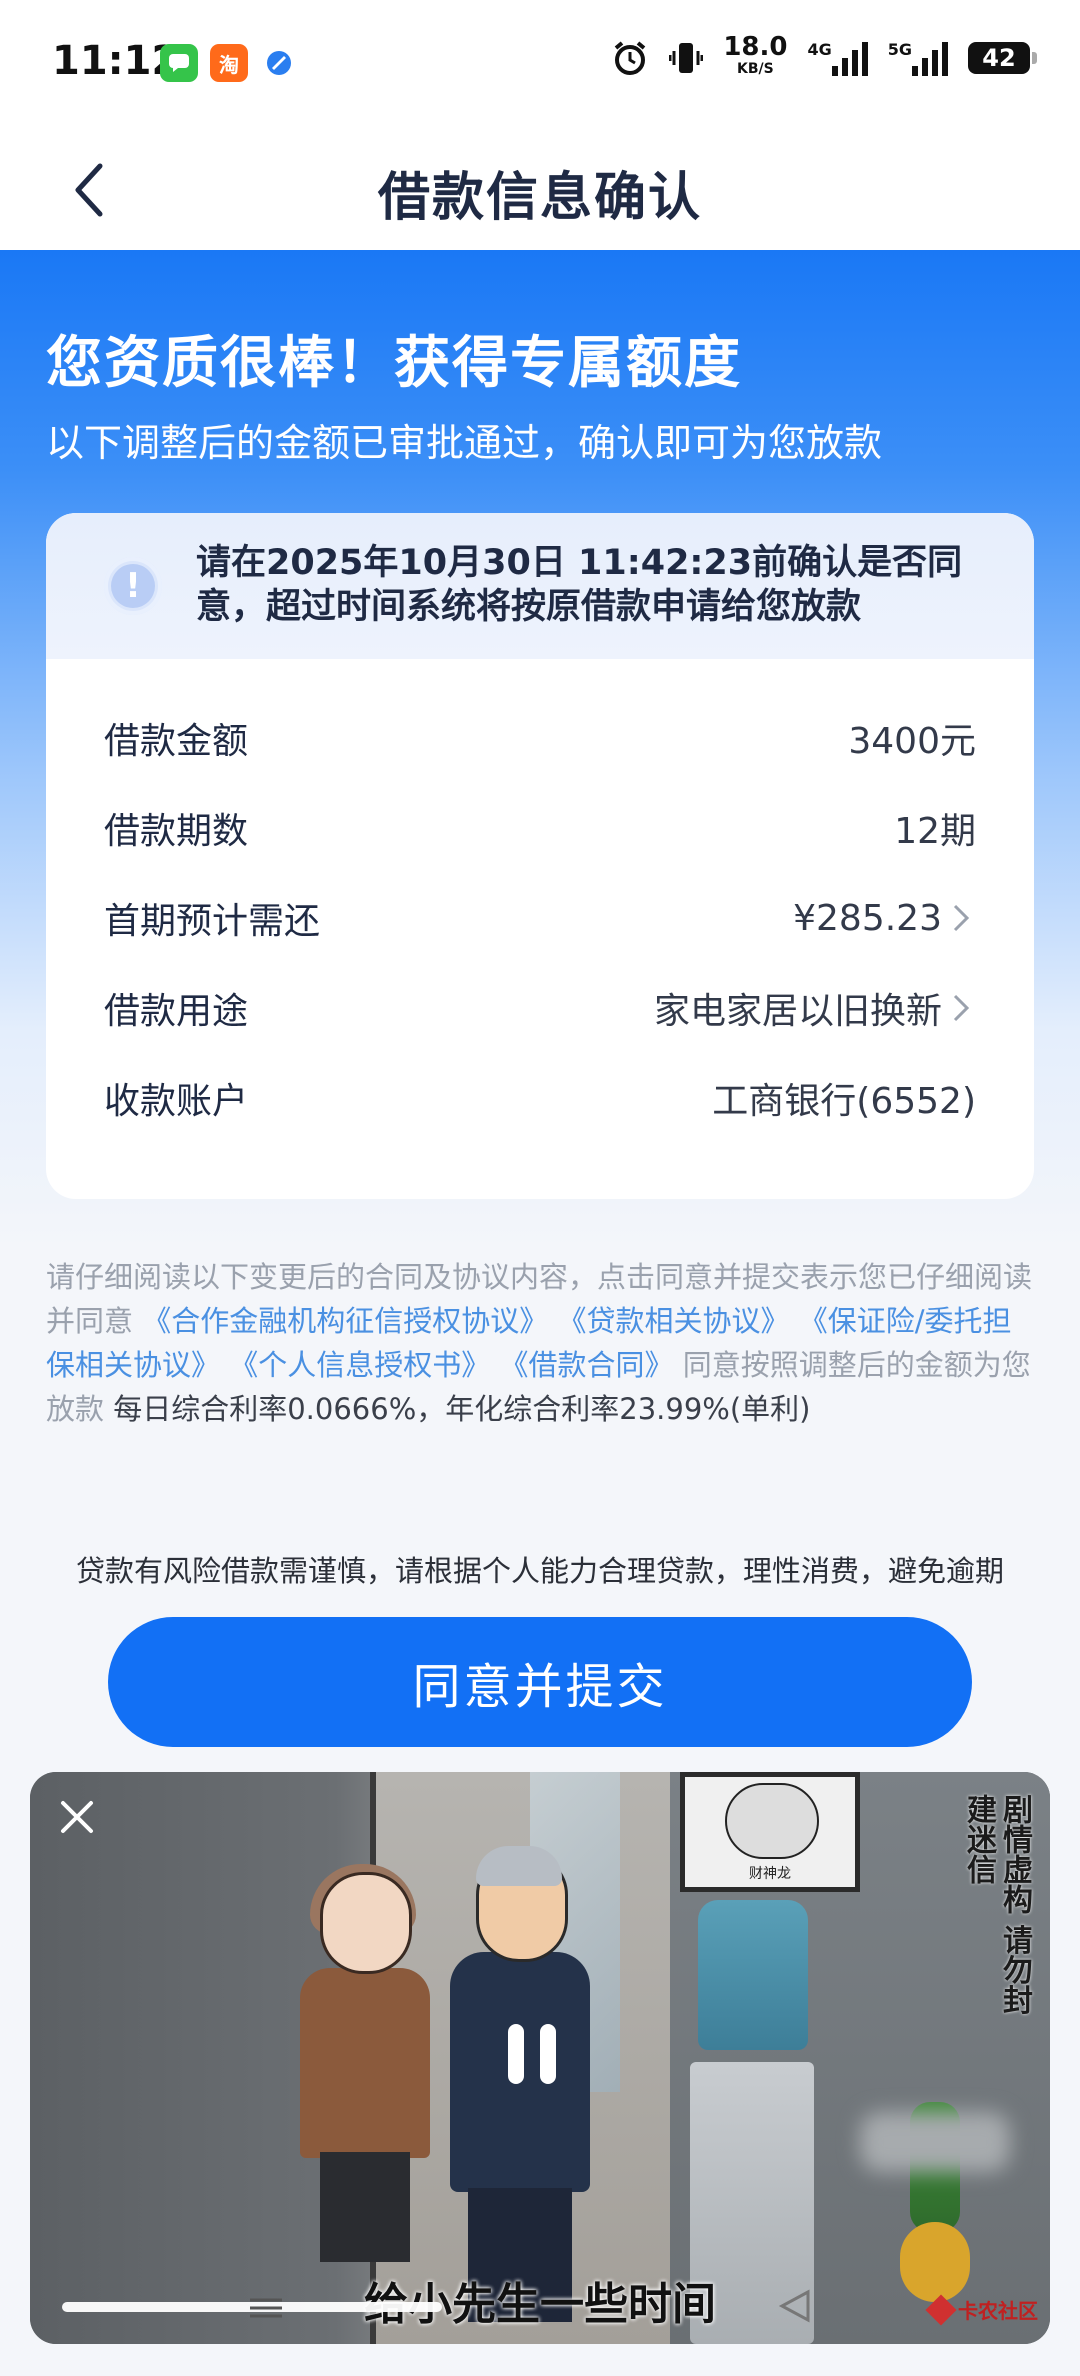 The height and width of the screenshot is (2376, 1080). What do you see at coordinates (462, 1409) in the screenshot?
I see `interest-rate-text: 每日综合利率0.0666%，年化综合利率23.99%(单利)` at bounding box center [462, 1409].